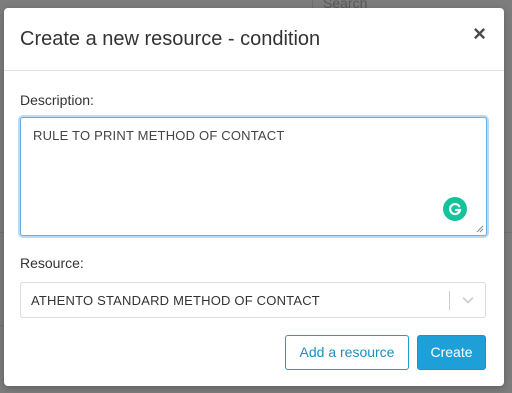 The image size is (512, 393). What do you see at coordinates (175, 300) in the screenshot?
I see `resource-select-value: ATHENTO STANDARD METHOD OF CONTACT` at bounding box center [175, 300].